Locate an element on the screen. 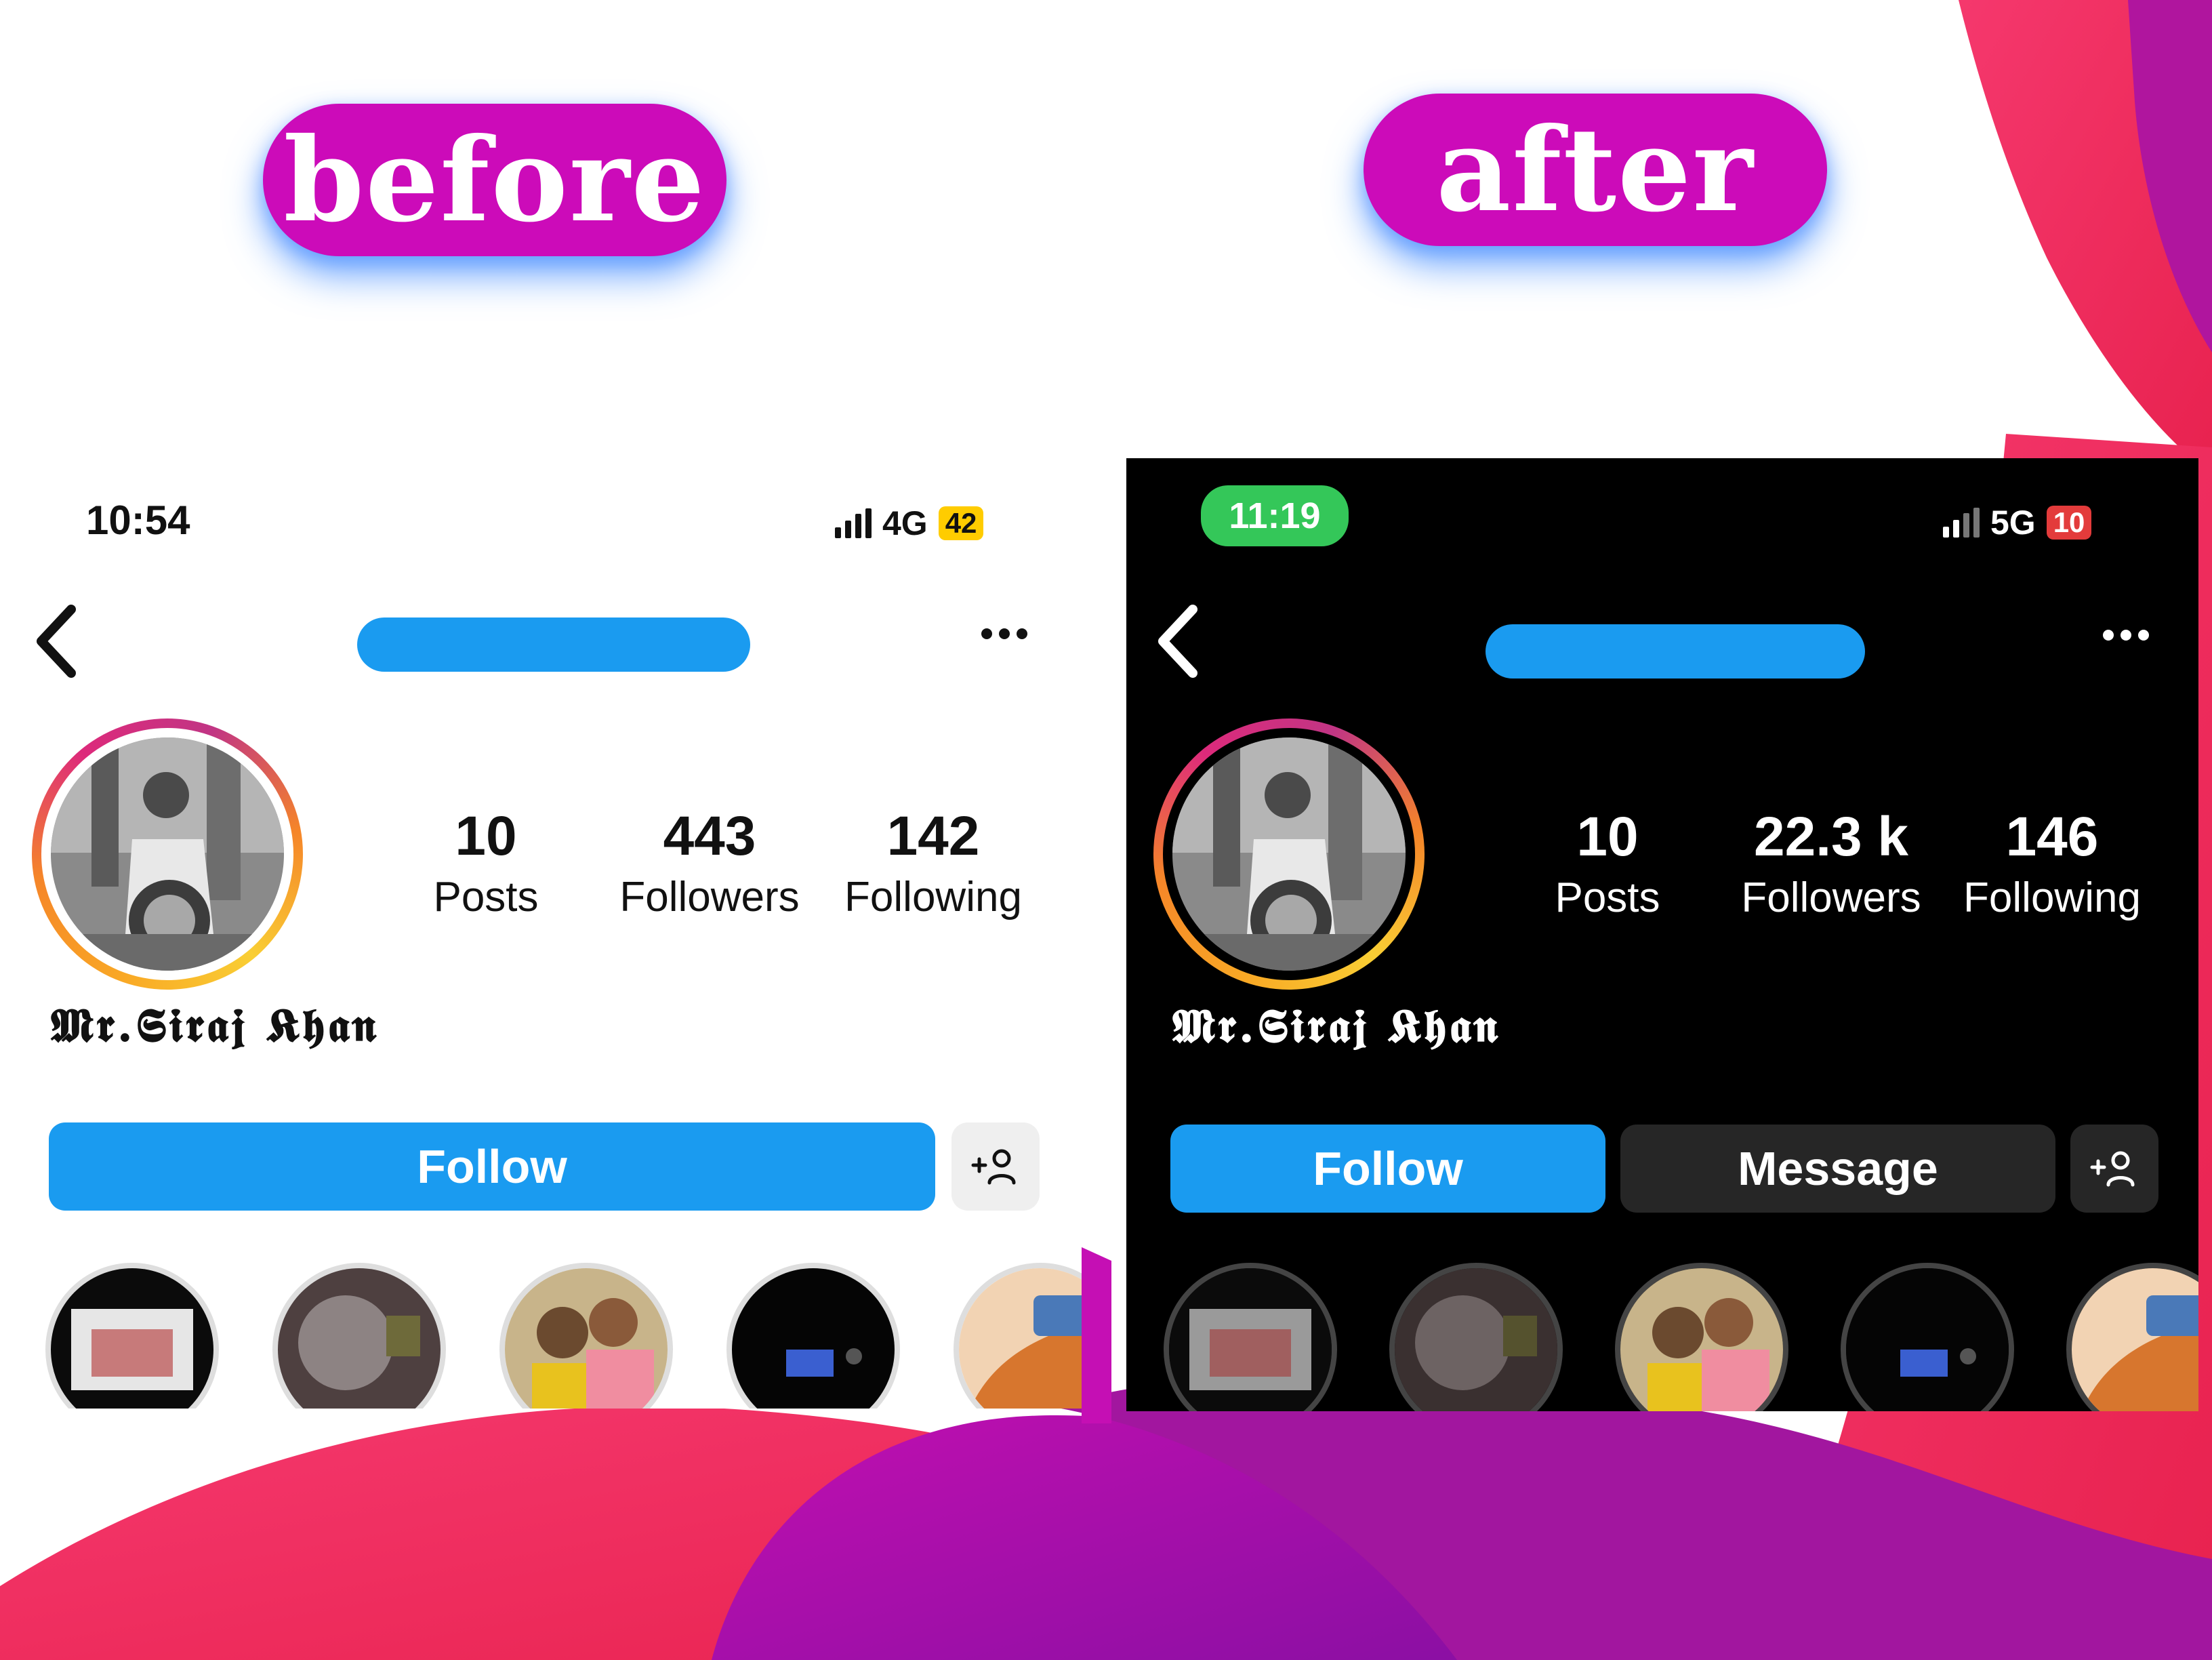  network-type: 4G is located at coordinates (905, 523).